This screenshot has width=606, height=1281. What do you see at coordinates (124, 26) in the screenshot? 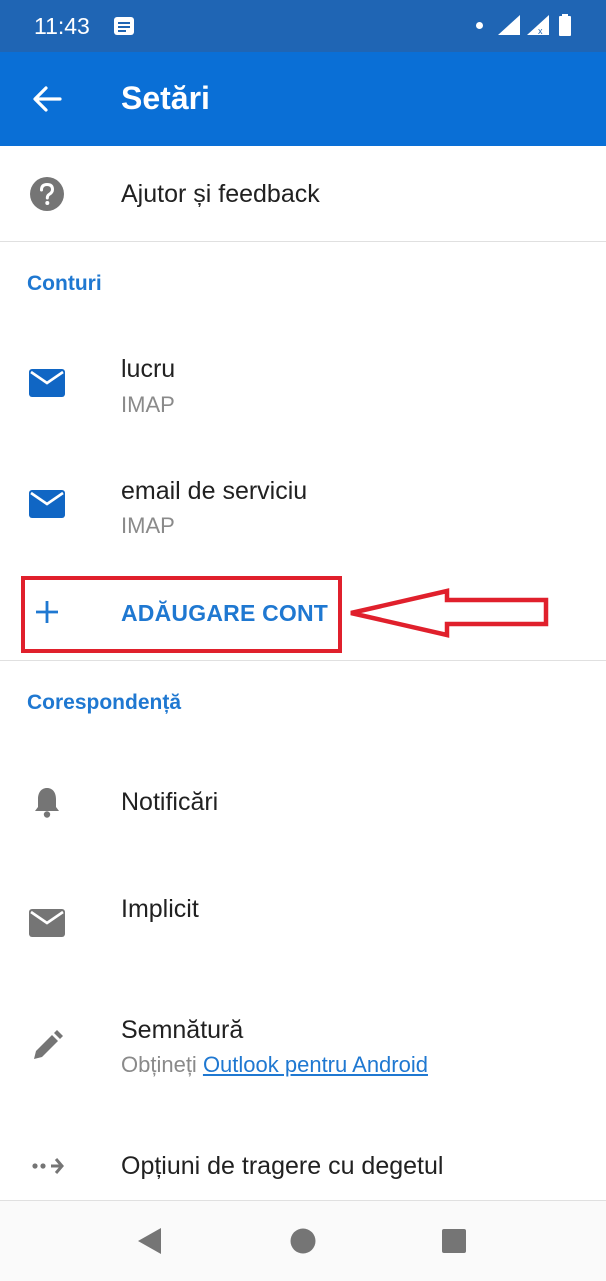
I see `notes-icon` at bounding box center [124, 26].